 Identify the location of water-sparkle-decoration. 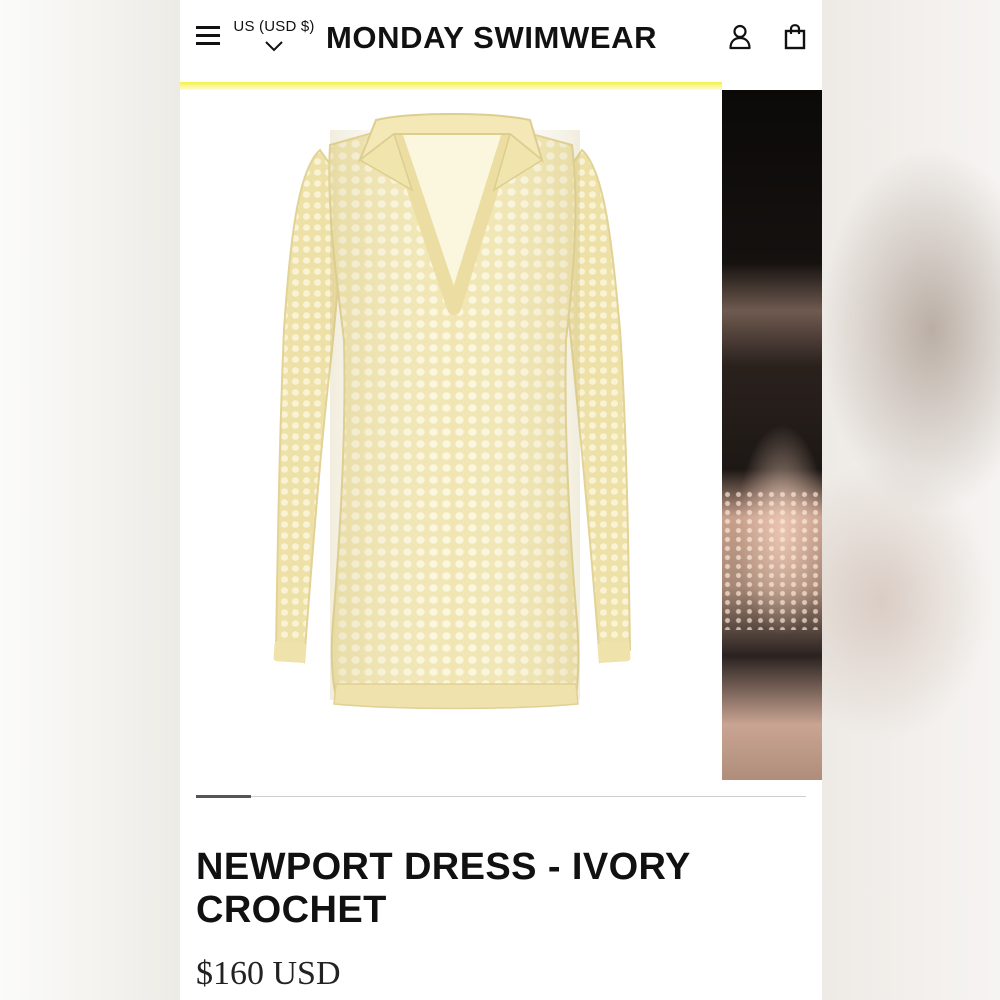
(772, 560).